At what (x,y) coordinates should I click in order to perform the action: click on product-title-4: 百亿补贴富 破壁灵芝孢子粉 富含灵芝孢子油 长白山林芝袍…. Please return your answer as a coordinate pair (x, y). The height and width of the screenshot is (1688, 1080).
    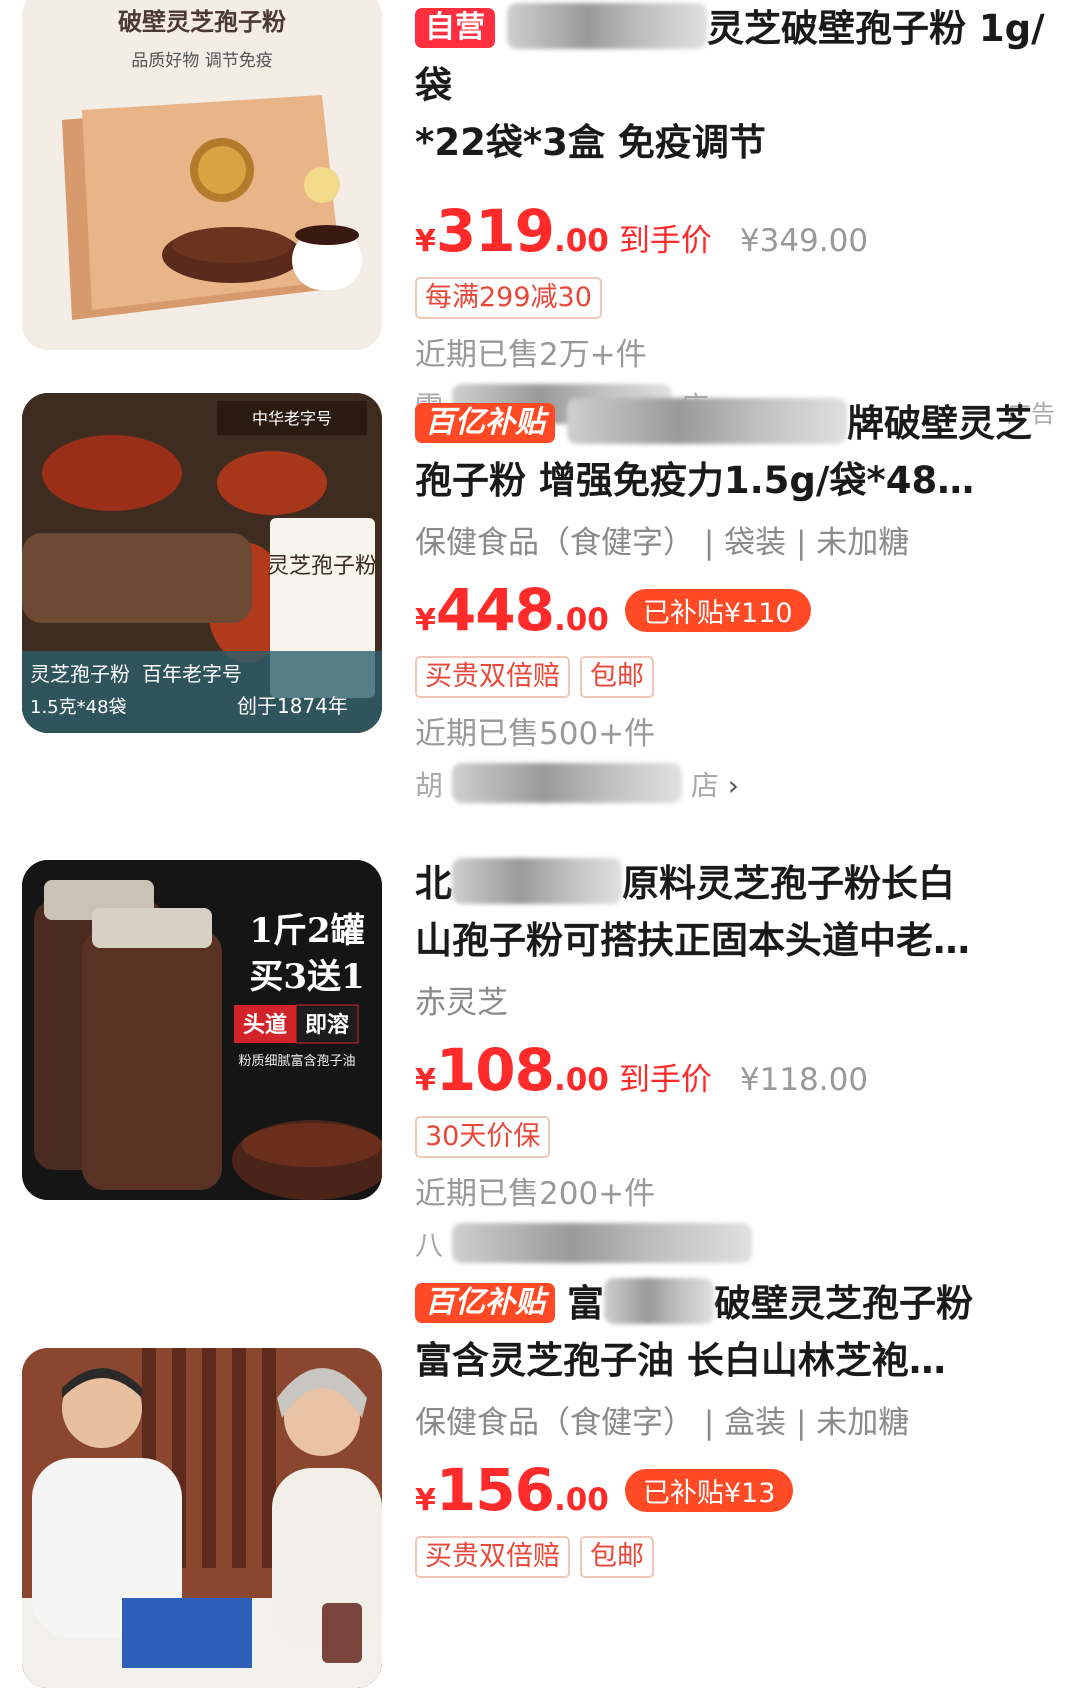
    Looking at the image, I should click on (735, 1332).